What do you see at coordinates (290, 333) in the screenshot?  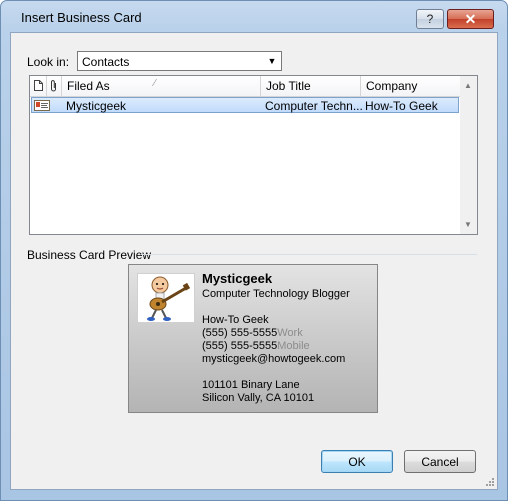 I see `work-phone-label: Work` at bounding box center [290, 333].